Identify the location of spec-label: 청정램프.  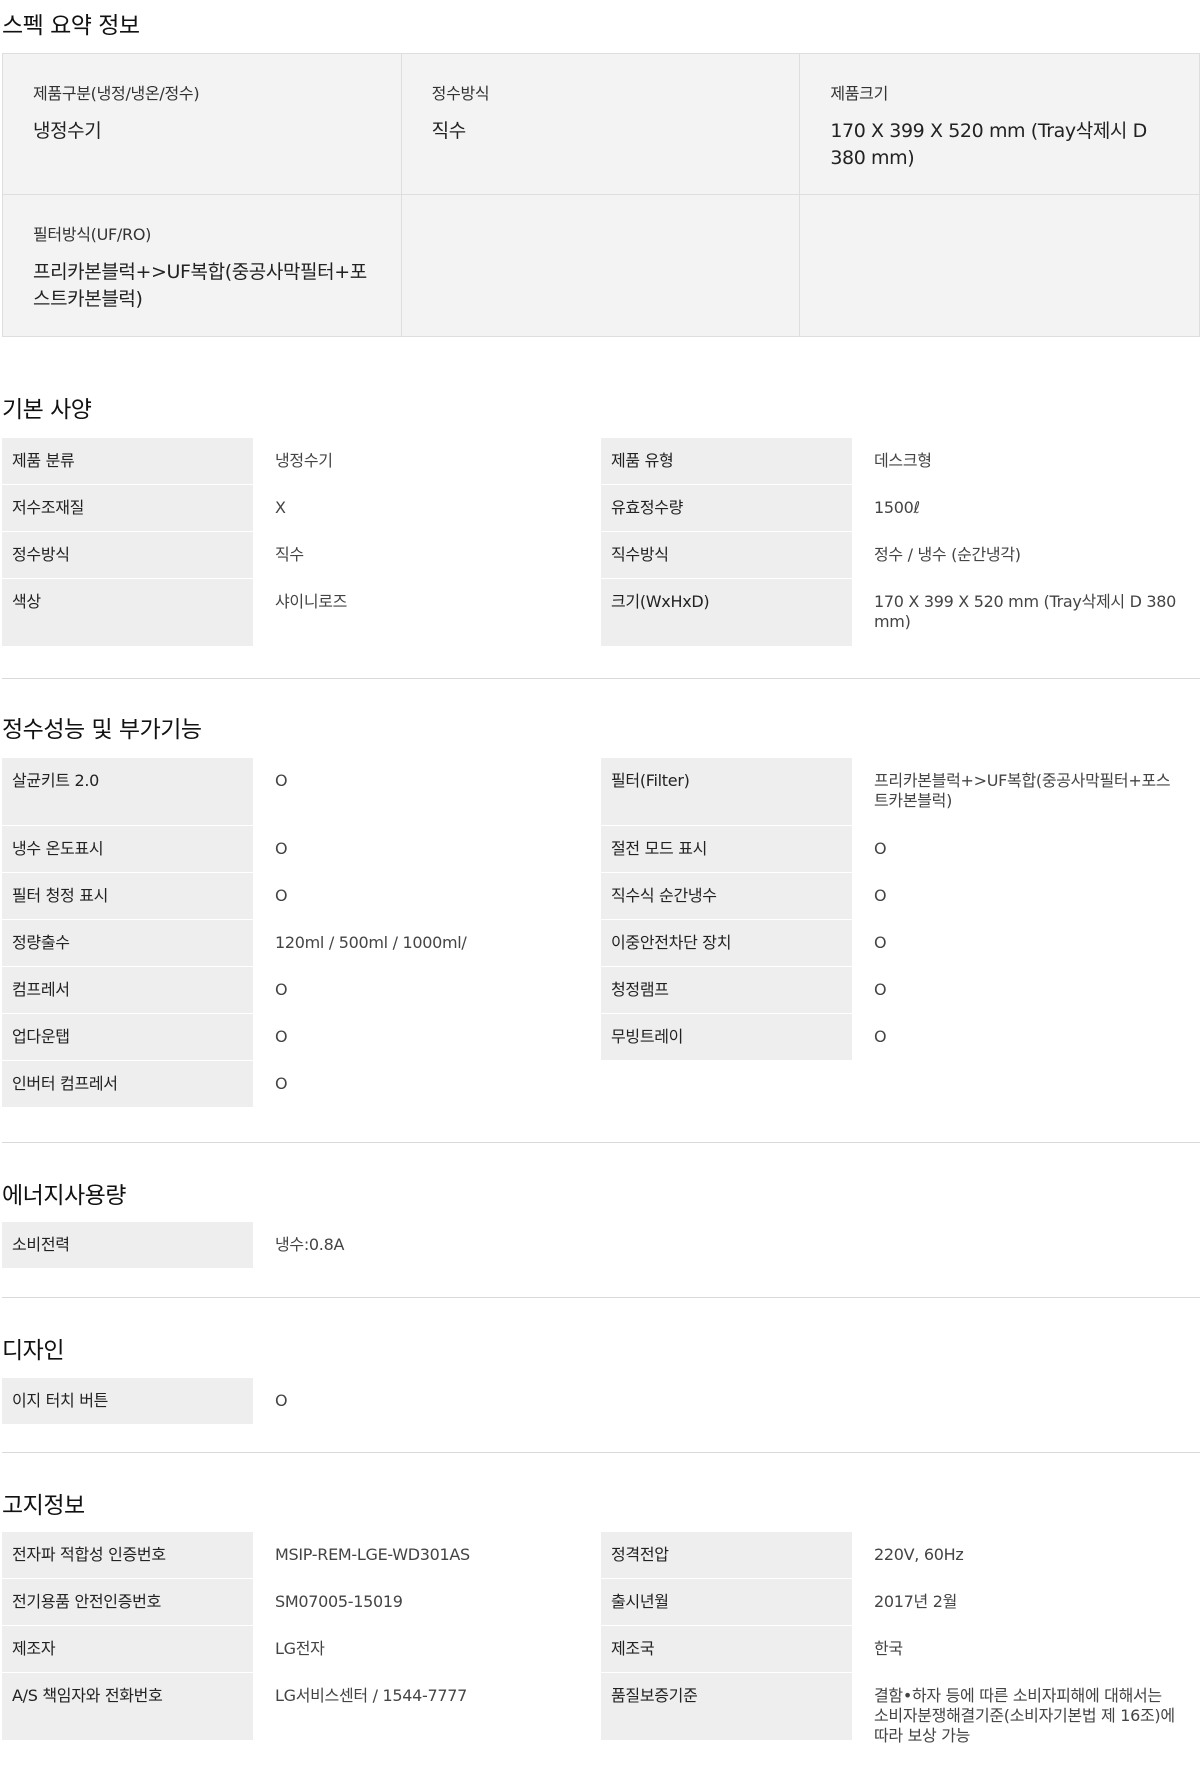
(726, 990).